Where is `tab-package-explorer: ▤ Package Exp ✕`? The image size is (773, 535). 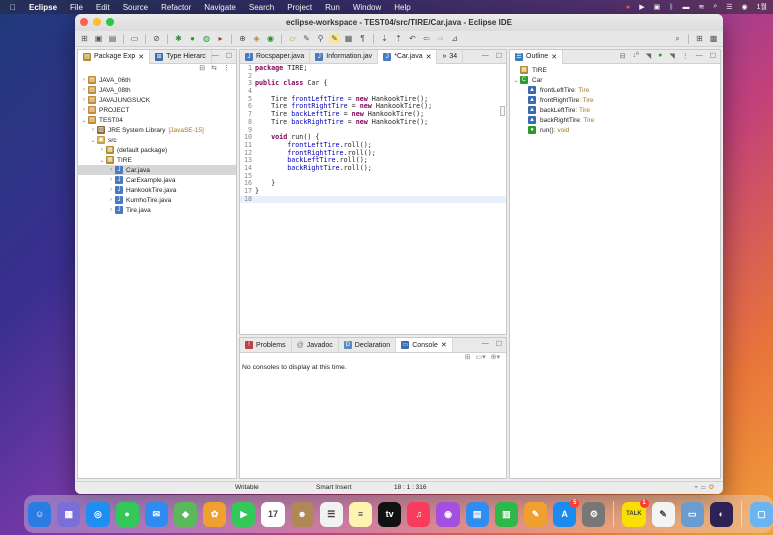
tab-package-explorer: ▤ Package Exp ✕ is located at coordinates (114, 57).